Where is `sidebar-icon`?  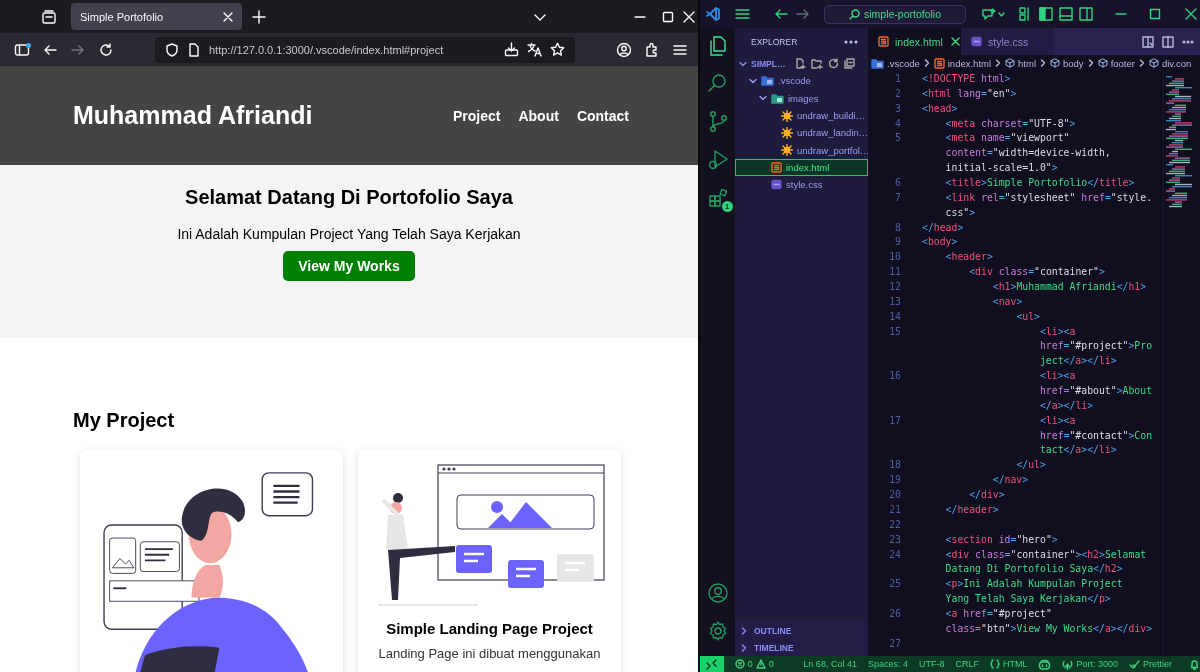 sidebar-icon is located at coordinates (22, 49).